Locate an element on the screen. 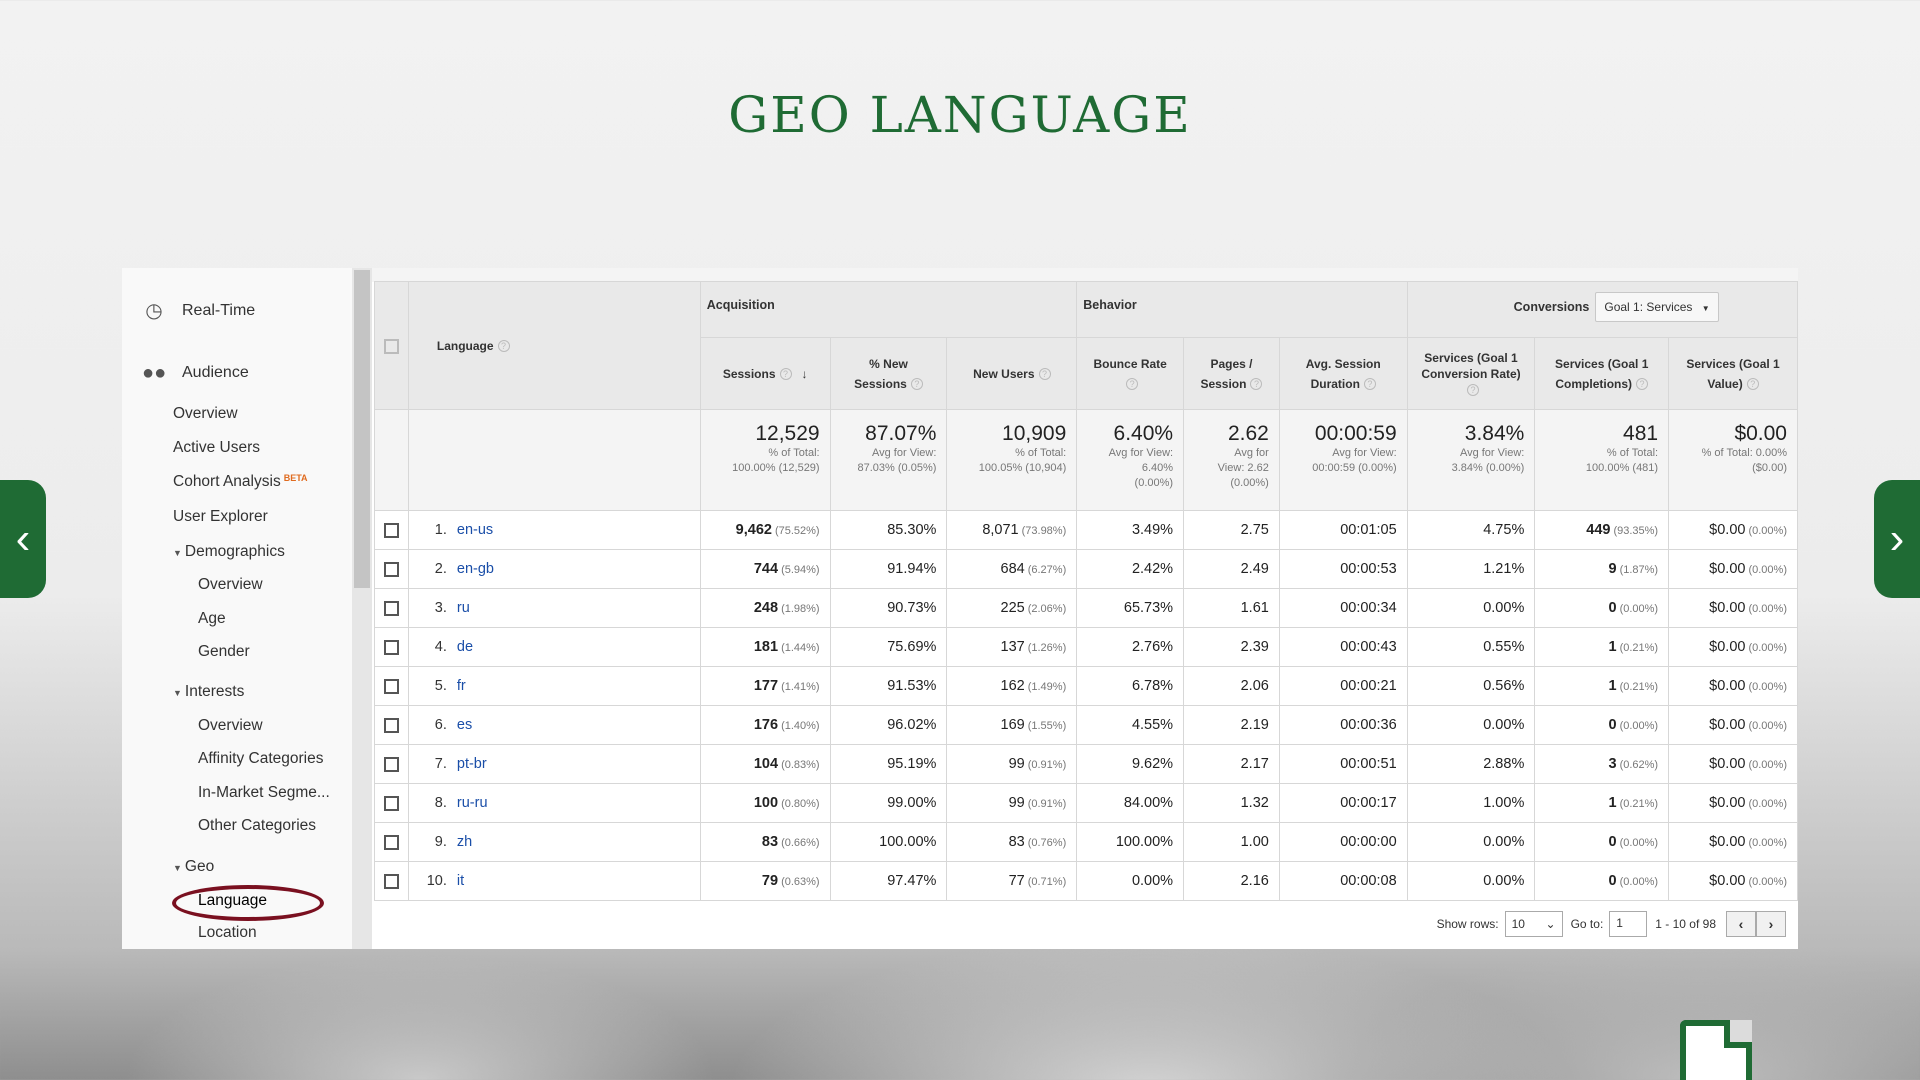 The width and height of the screenshot is (1920, 1080). column-conversion-rate: Services (Goal 1 Conversion Rate)? is located at coordinates (1471, 373).